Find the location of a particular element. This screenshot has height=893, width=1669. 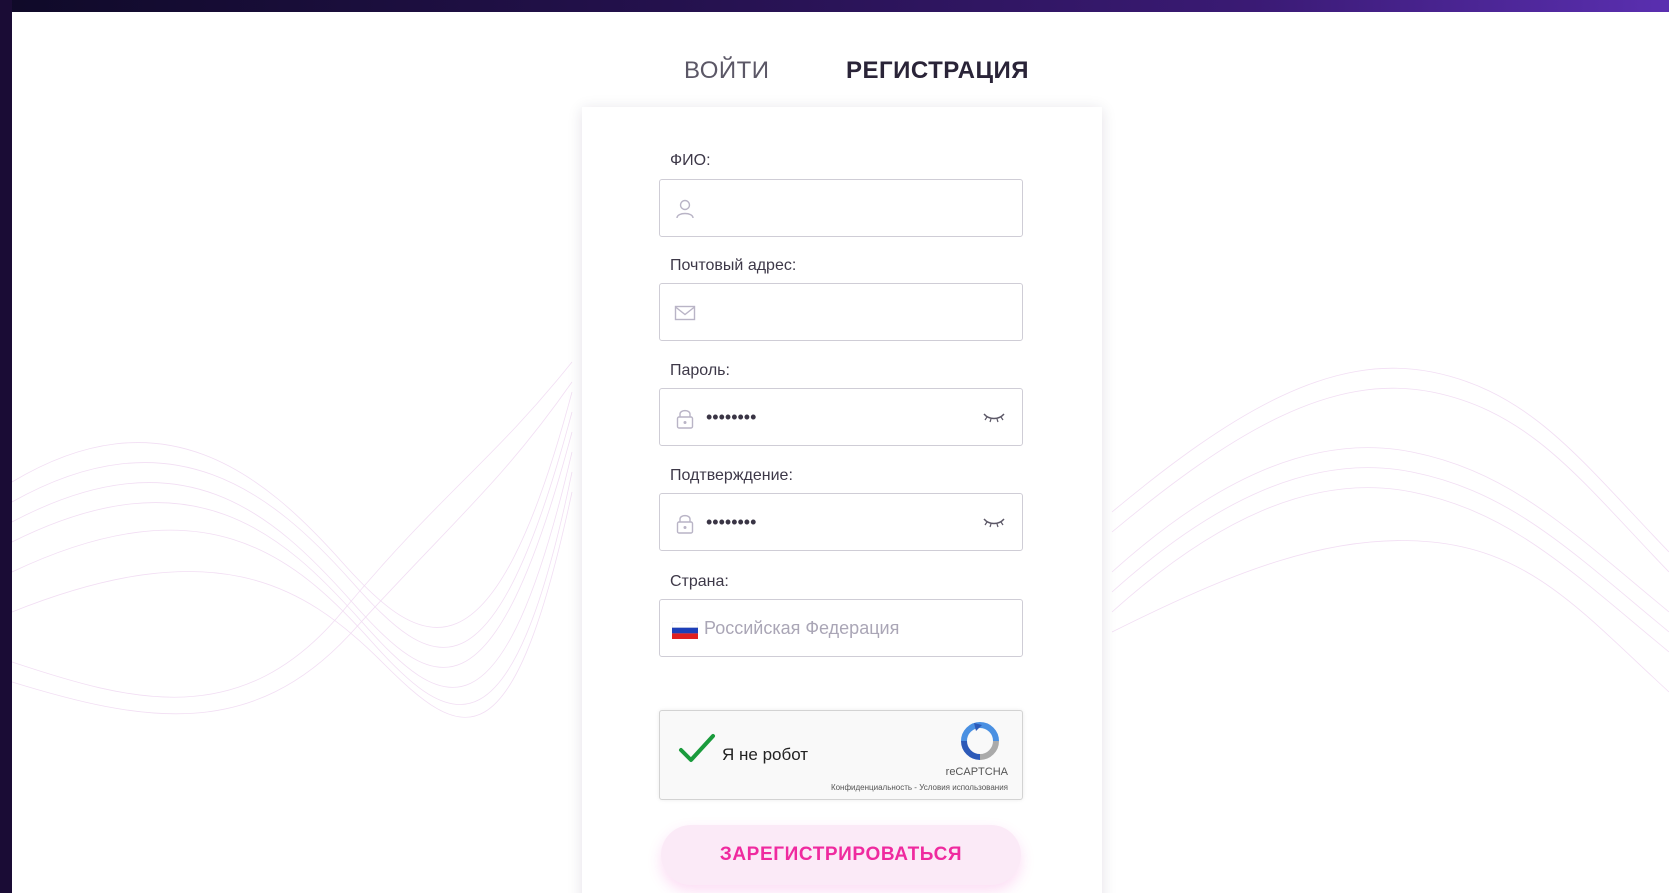

register-button: ЗАРЕГИСТРИРОВАТЬСЯ is located at coordinates (841, 855).